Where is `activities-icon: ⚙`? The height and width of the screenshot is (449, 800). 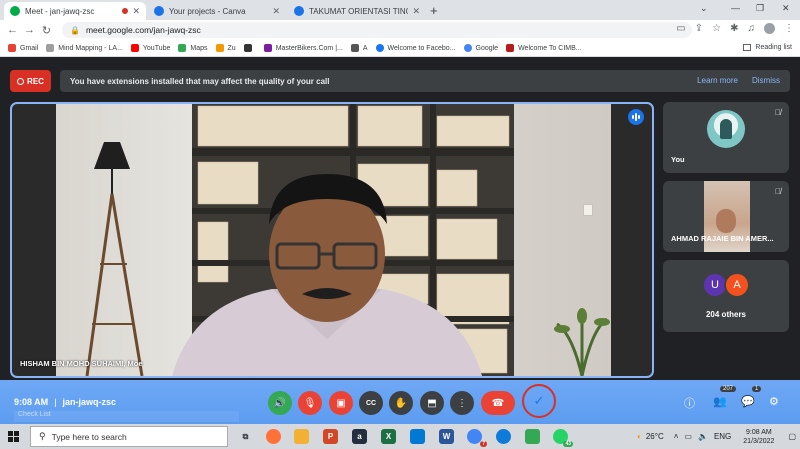 activities-icon: ⚙ is located at coordinates (774, 401).